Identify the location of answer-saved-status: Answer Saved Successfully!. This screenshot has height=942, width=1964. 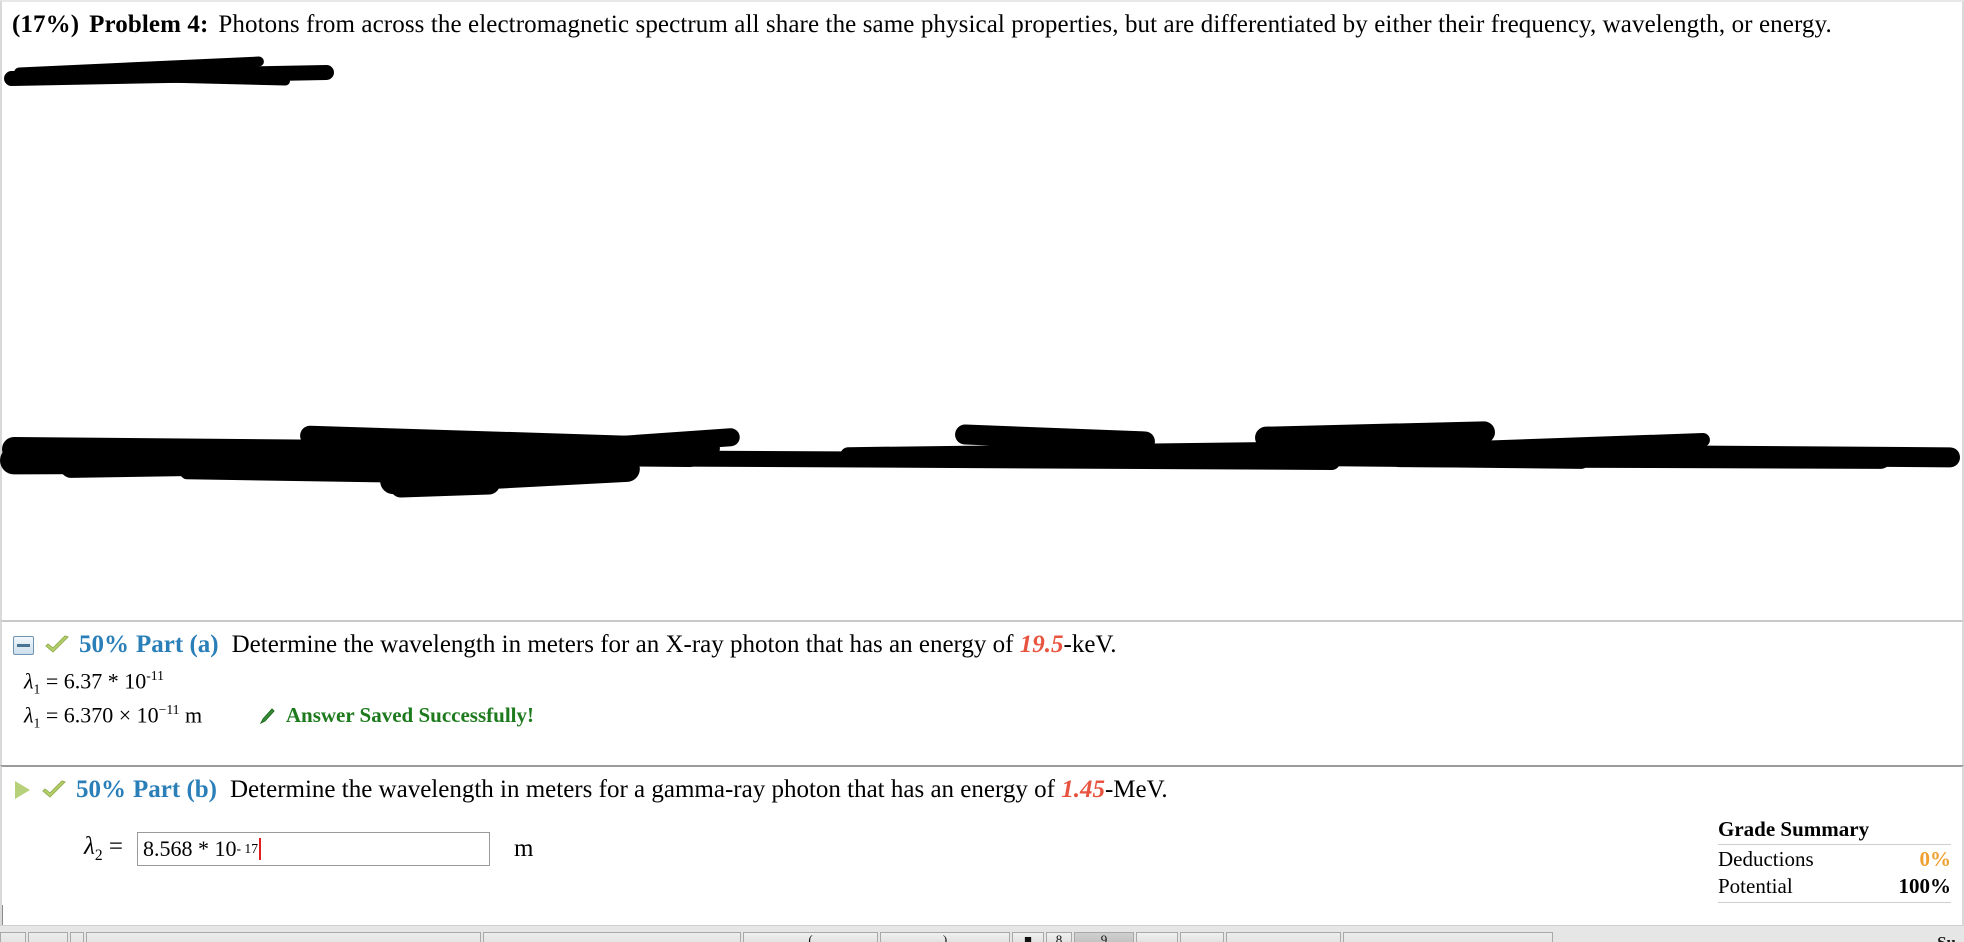
(396, 715).